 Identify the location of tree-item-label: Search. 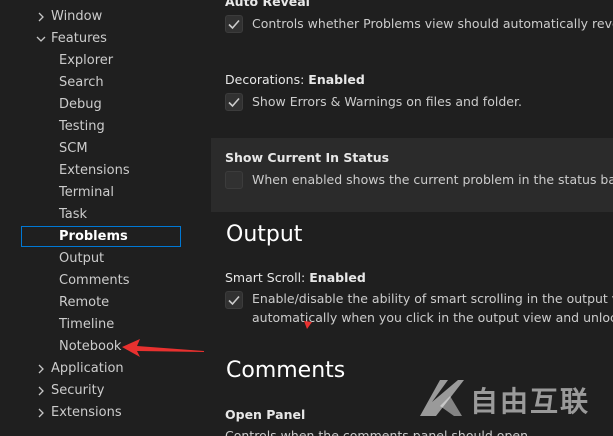
(81, 82).